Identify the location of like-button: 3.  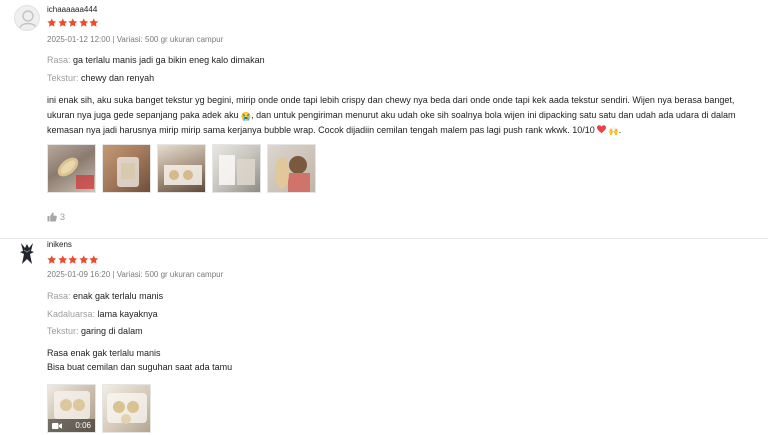
(56, 217).